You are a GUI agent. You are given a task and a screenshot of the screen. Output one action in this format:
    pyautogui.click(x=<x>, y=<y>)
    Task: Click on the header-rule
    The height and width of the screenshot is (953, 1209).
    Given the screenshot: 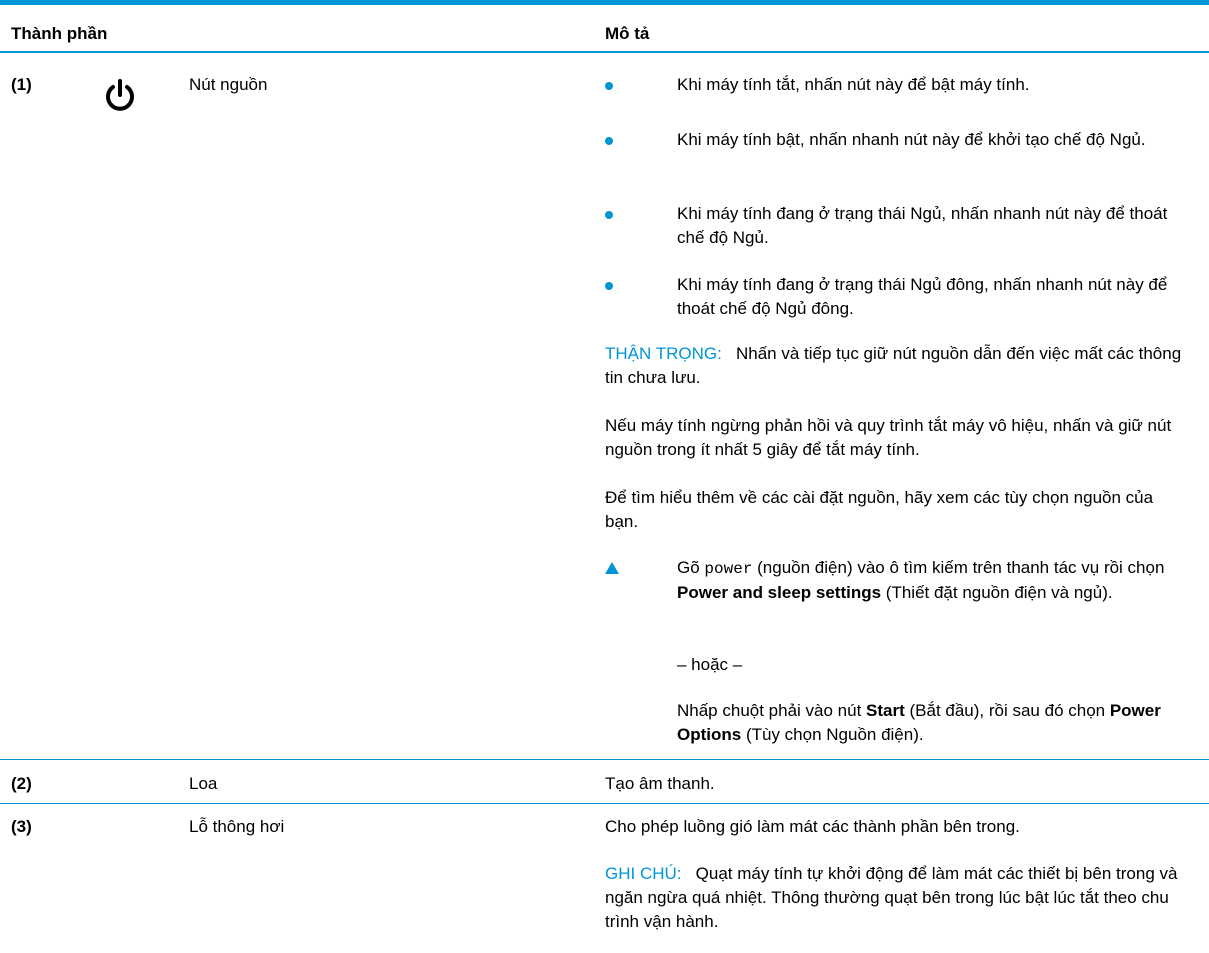 What is the action you would take?
    pyautogui.click(x=604, y=52)
    